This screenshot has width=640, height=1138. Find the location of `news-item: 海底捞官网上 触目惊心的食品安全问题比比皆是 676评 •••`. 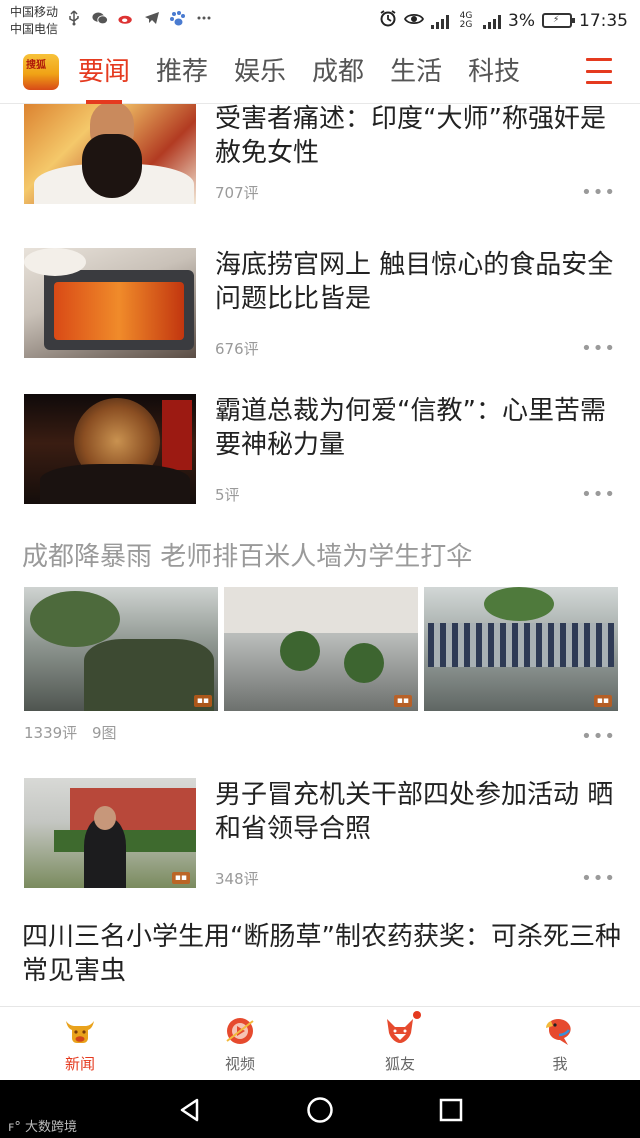

news-item: 海底捞官网上 触目惊心的食品安全问题比比皆是 676评 ••• is located at coordinates (320, 303).